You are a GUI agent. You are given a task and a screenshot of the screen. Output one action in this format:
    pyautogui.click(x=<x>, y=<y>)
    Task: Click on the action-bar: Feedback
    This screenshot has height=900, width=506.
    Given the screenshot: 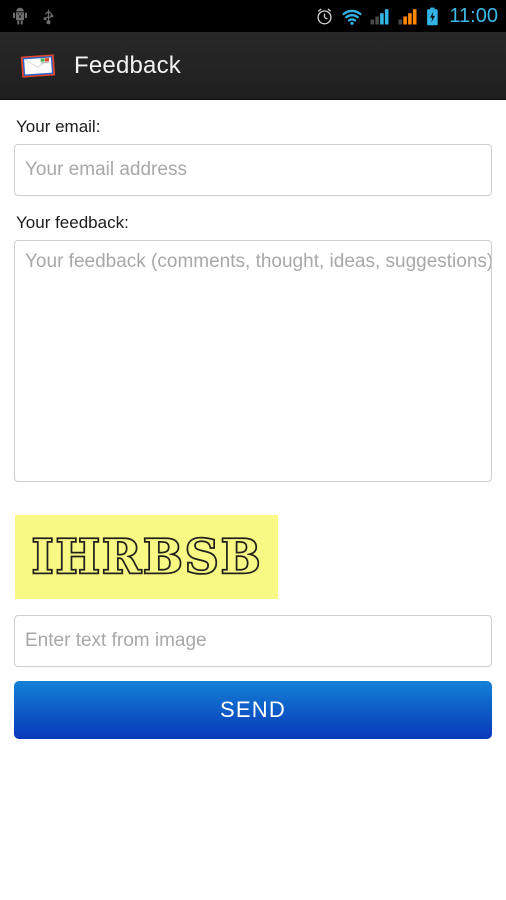 What is the action you would take?
    pyautogui.click(x=253, y=66)
    